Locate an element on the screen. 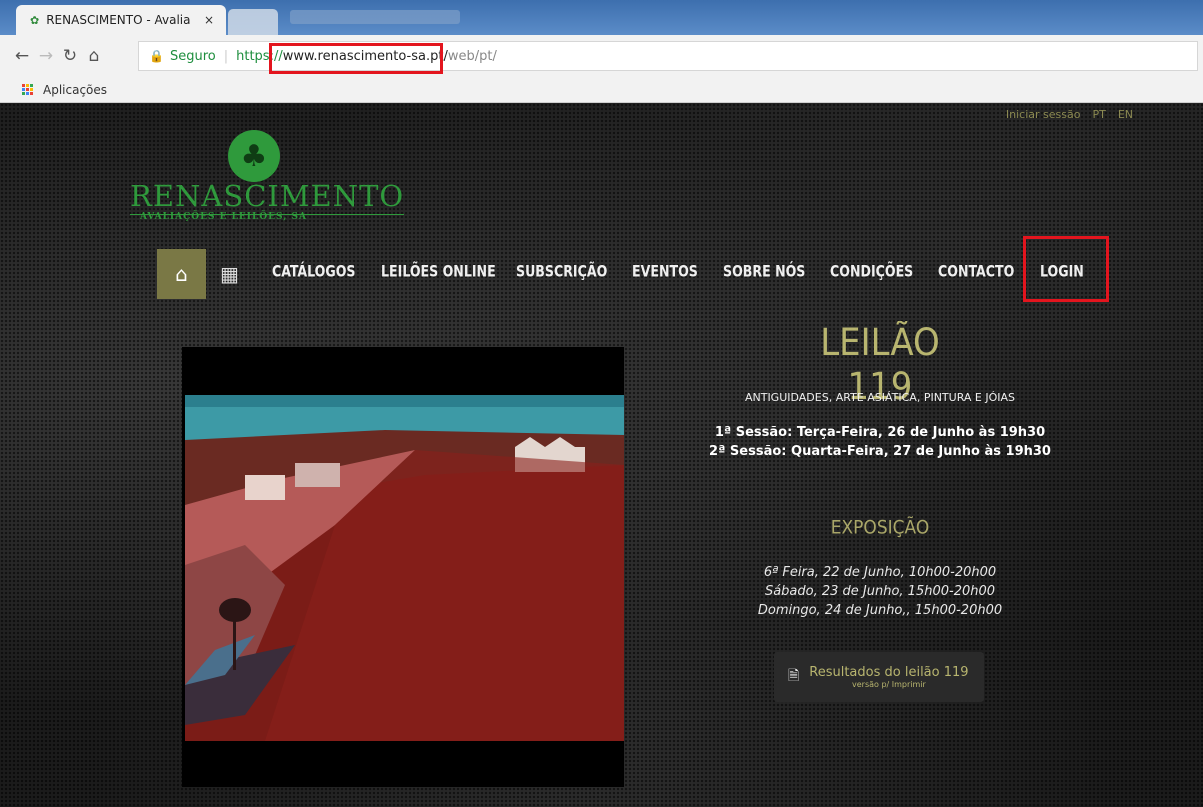 Image resolution: width=1203 pixels, height=807 pixels. arrow-left-icon: ← is located at coordinates (22, 56).